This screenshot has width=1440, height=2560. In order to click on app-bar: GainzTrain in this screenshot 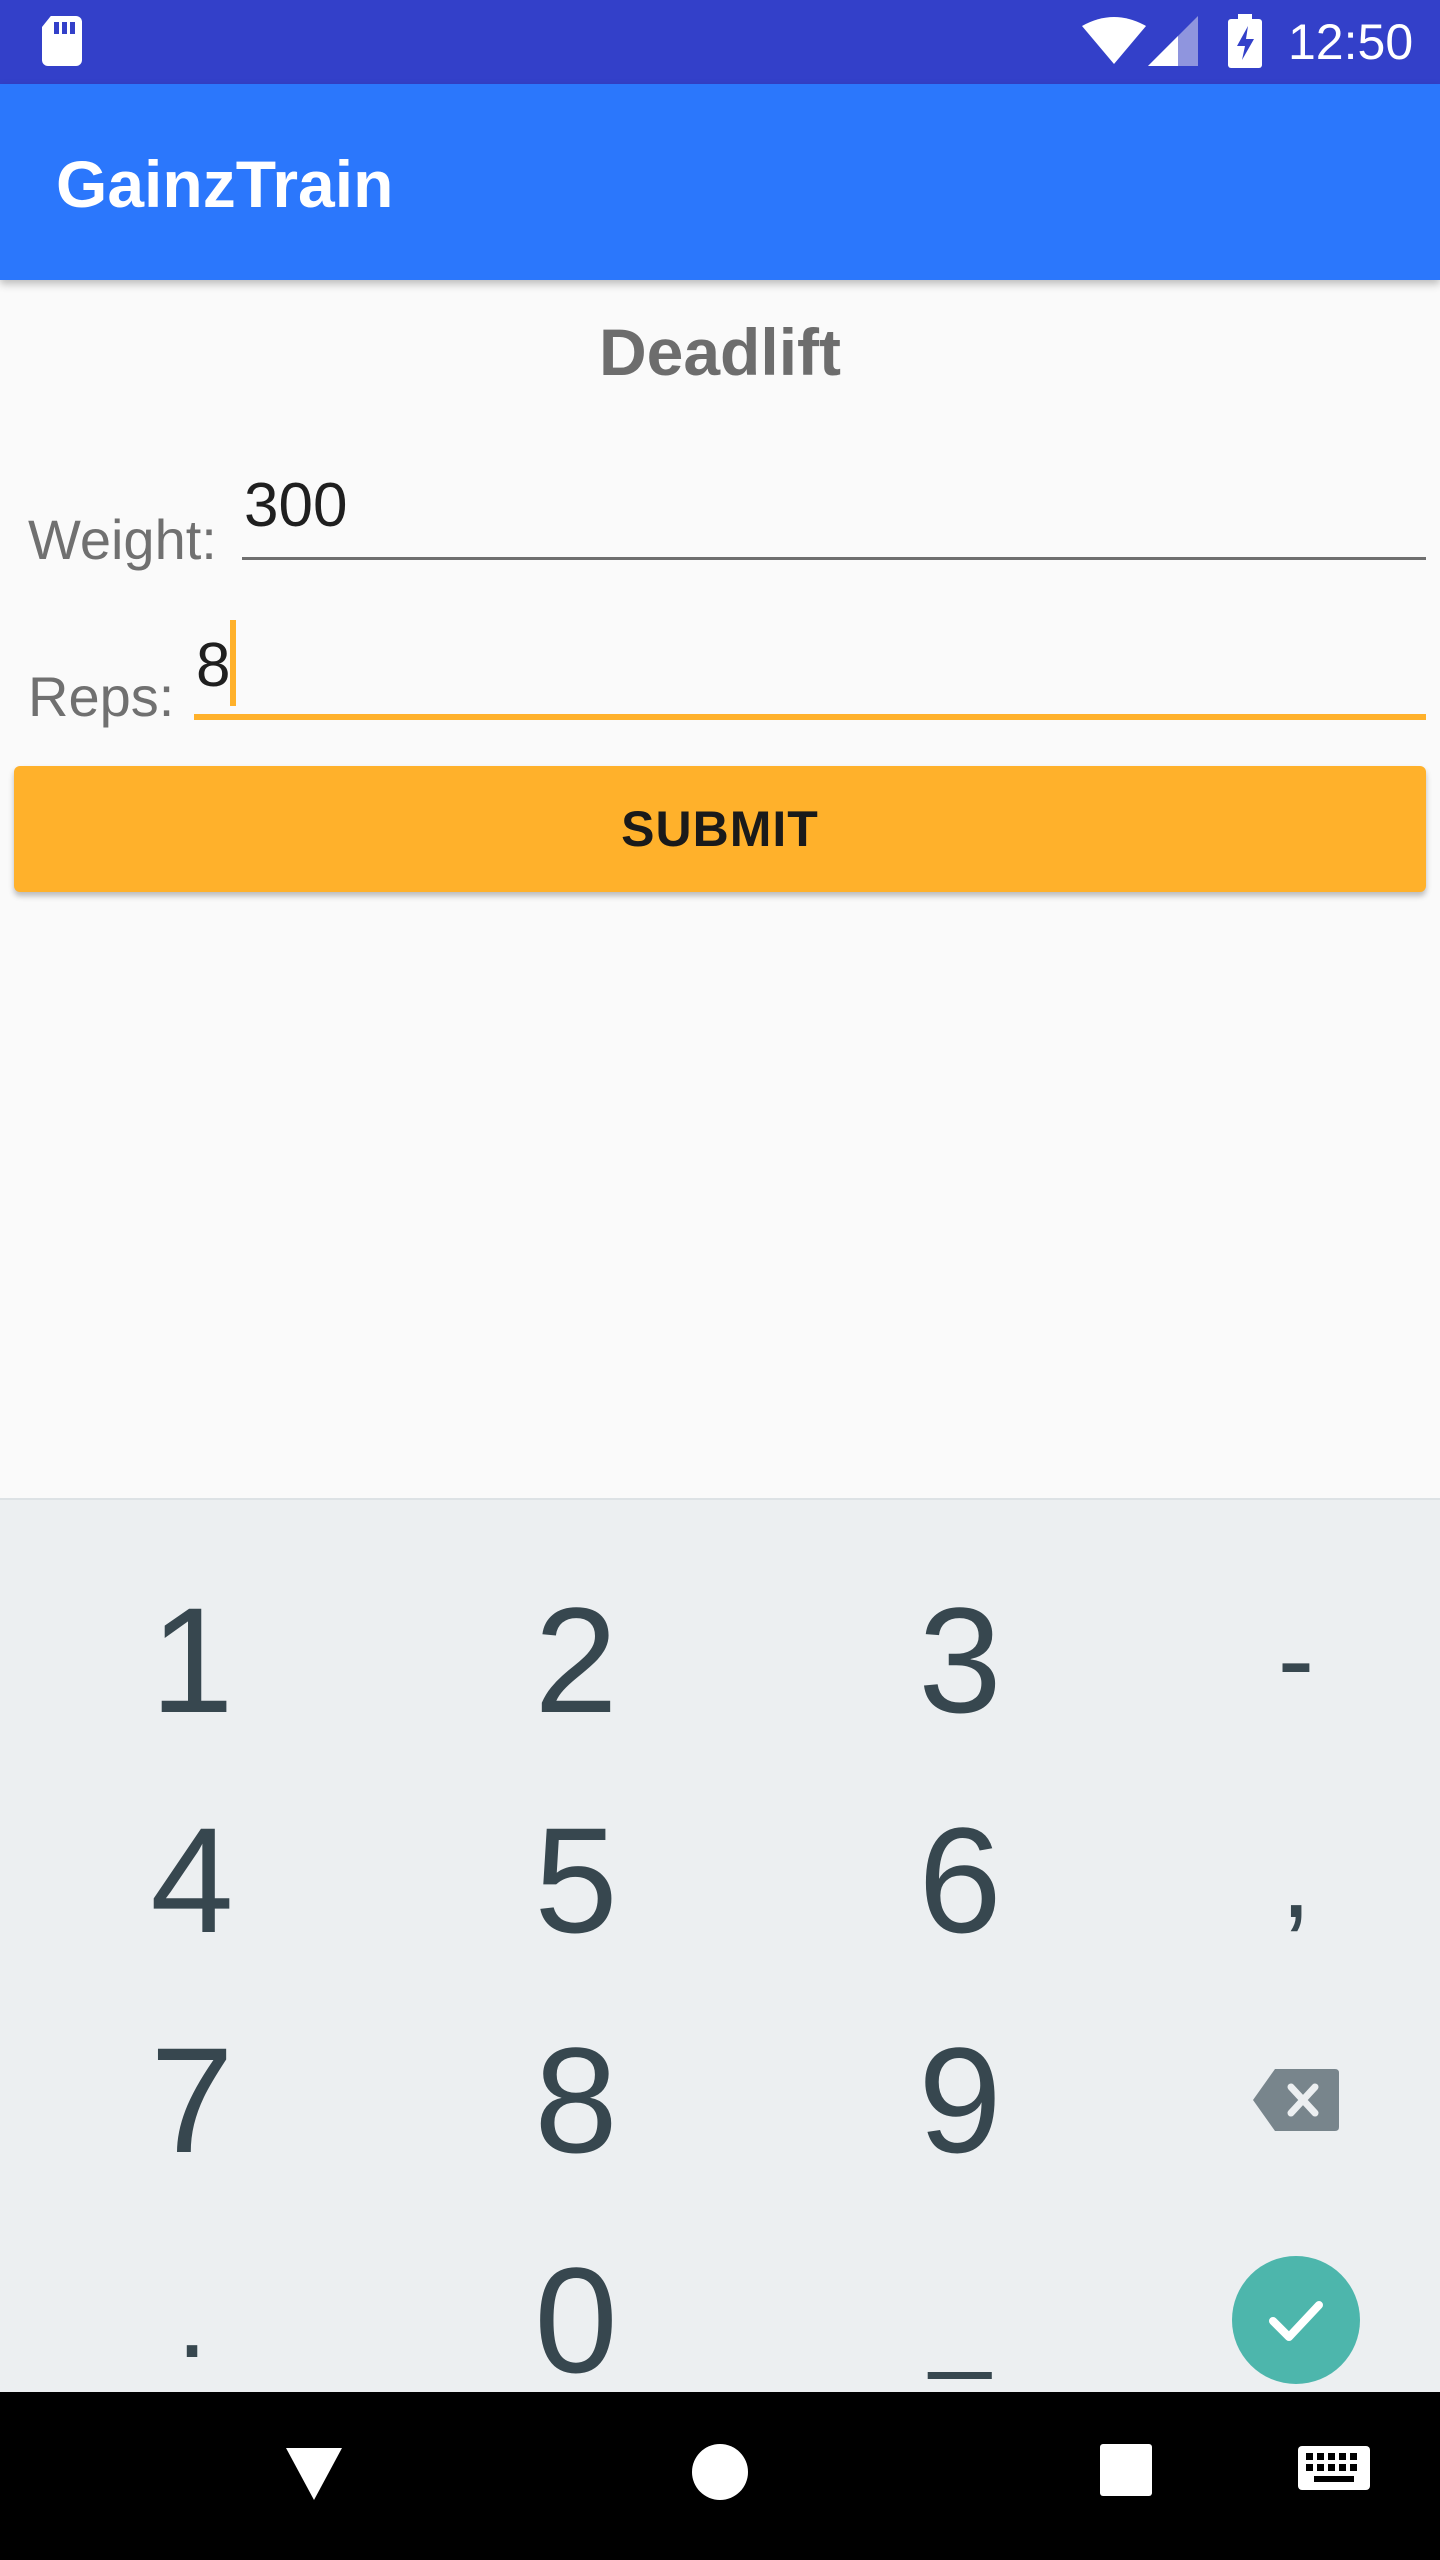, I will do `click(720, 182)`.